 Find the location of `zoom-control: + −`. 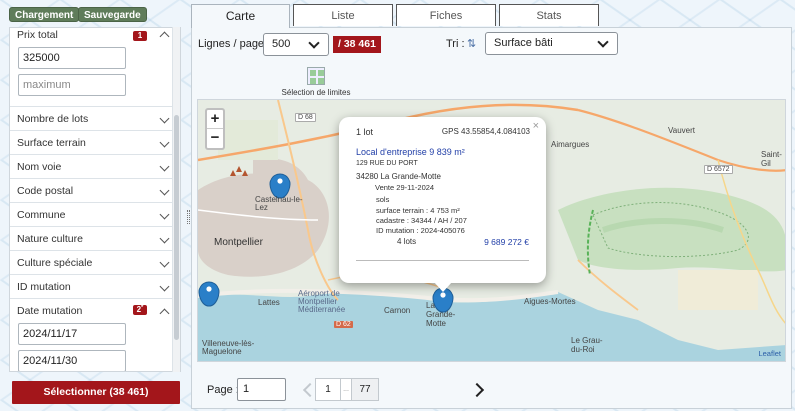

zoom-control: + − is located at coordinates (215, 129).